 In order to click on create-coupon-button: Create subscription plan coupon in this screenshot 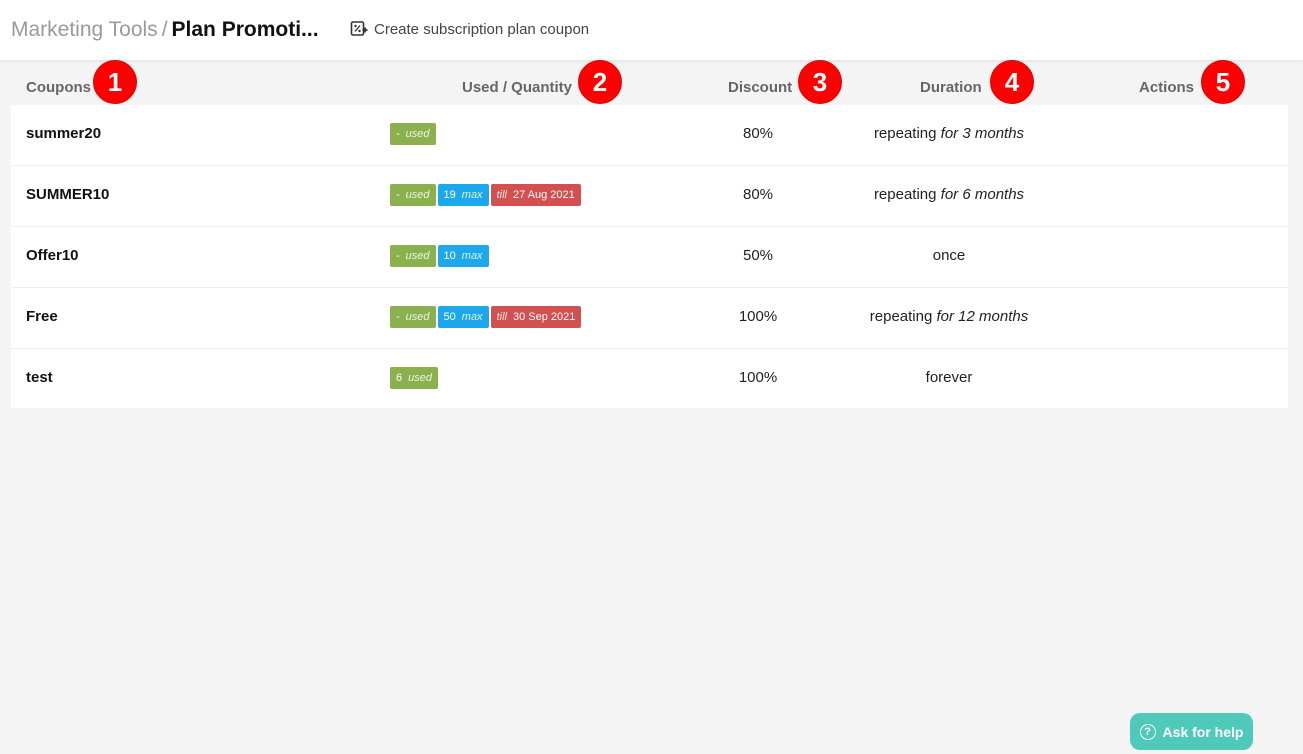, I will do `click(469, 29)`.